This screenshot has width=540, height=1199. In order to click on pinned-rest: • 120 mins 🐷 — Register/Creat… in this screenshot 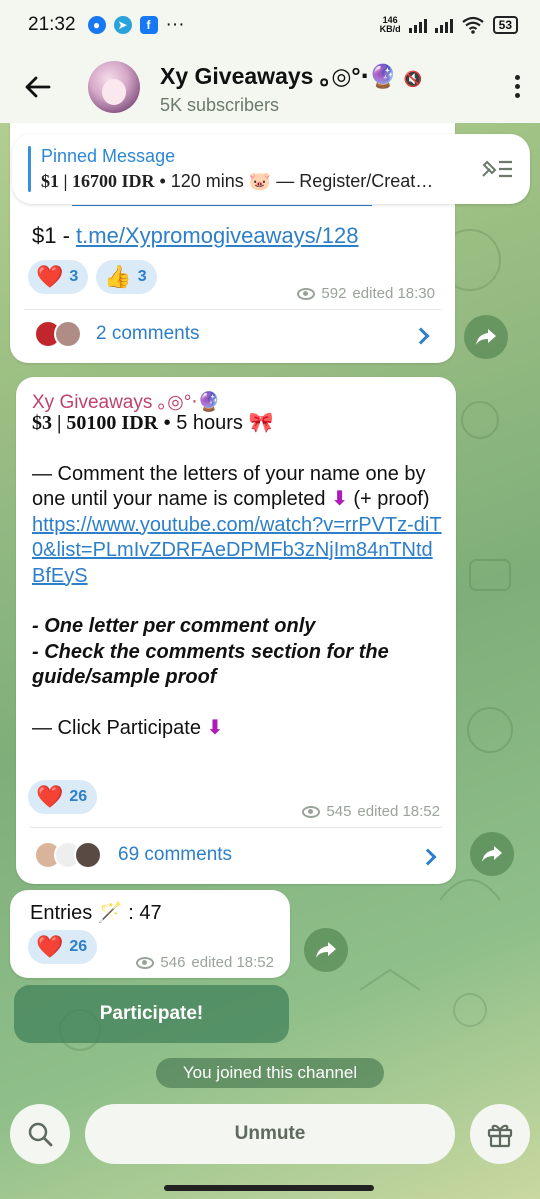, I will do `click(294, 181)`.